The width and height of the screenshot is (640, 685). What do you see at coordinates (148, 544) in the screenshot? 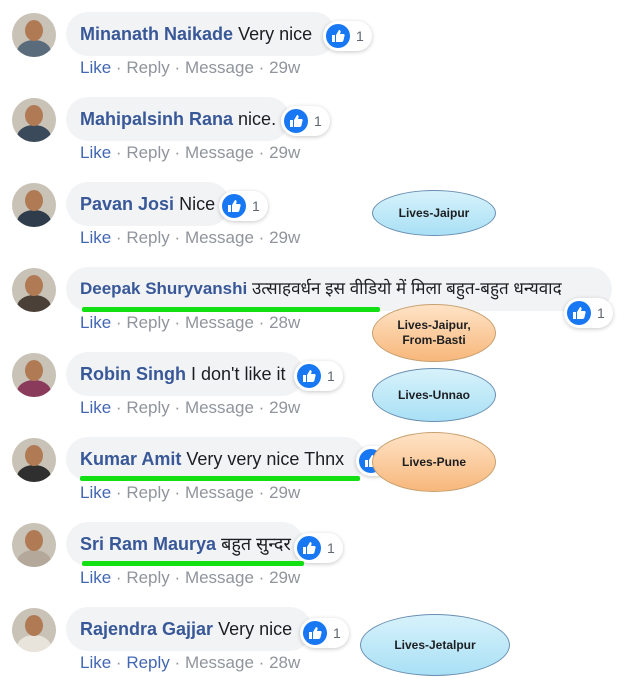
I see `commenter-name: Sri Ram Maurya` at bounding box center [148, 544].